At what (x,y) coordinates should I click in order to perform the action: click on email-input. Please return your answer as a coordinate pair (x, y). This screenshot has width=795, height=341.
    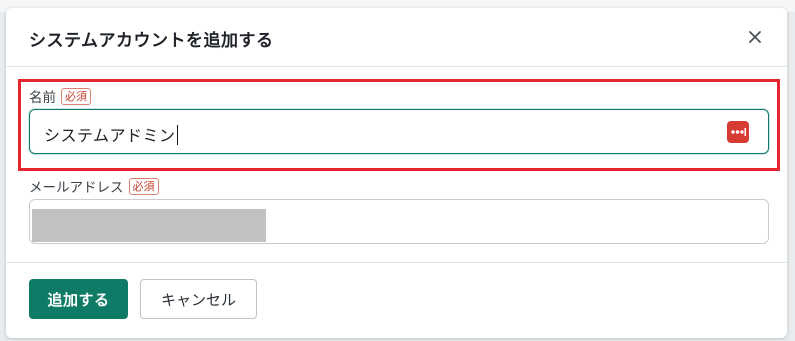
    Looking at the image, I should click on (399, 221).